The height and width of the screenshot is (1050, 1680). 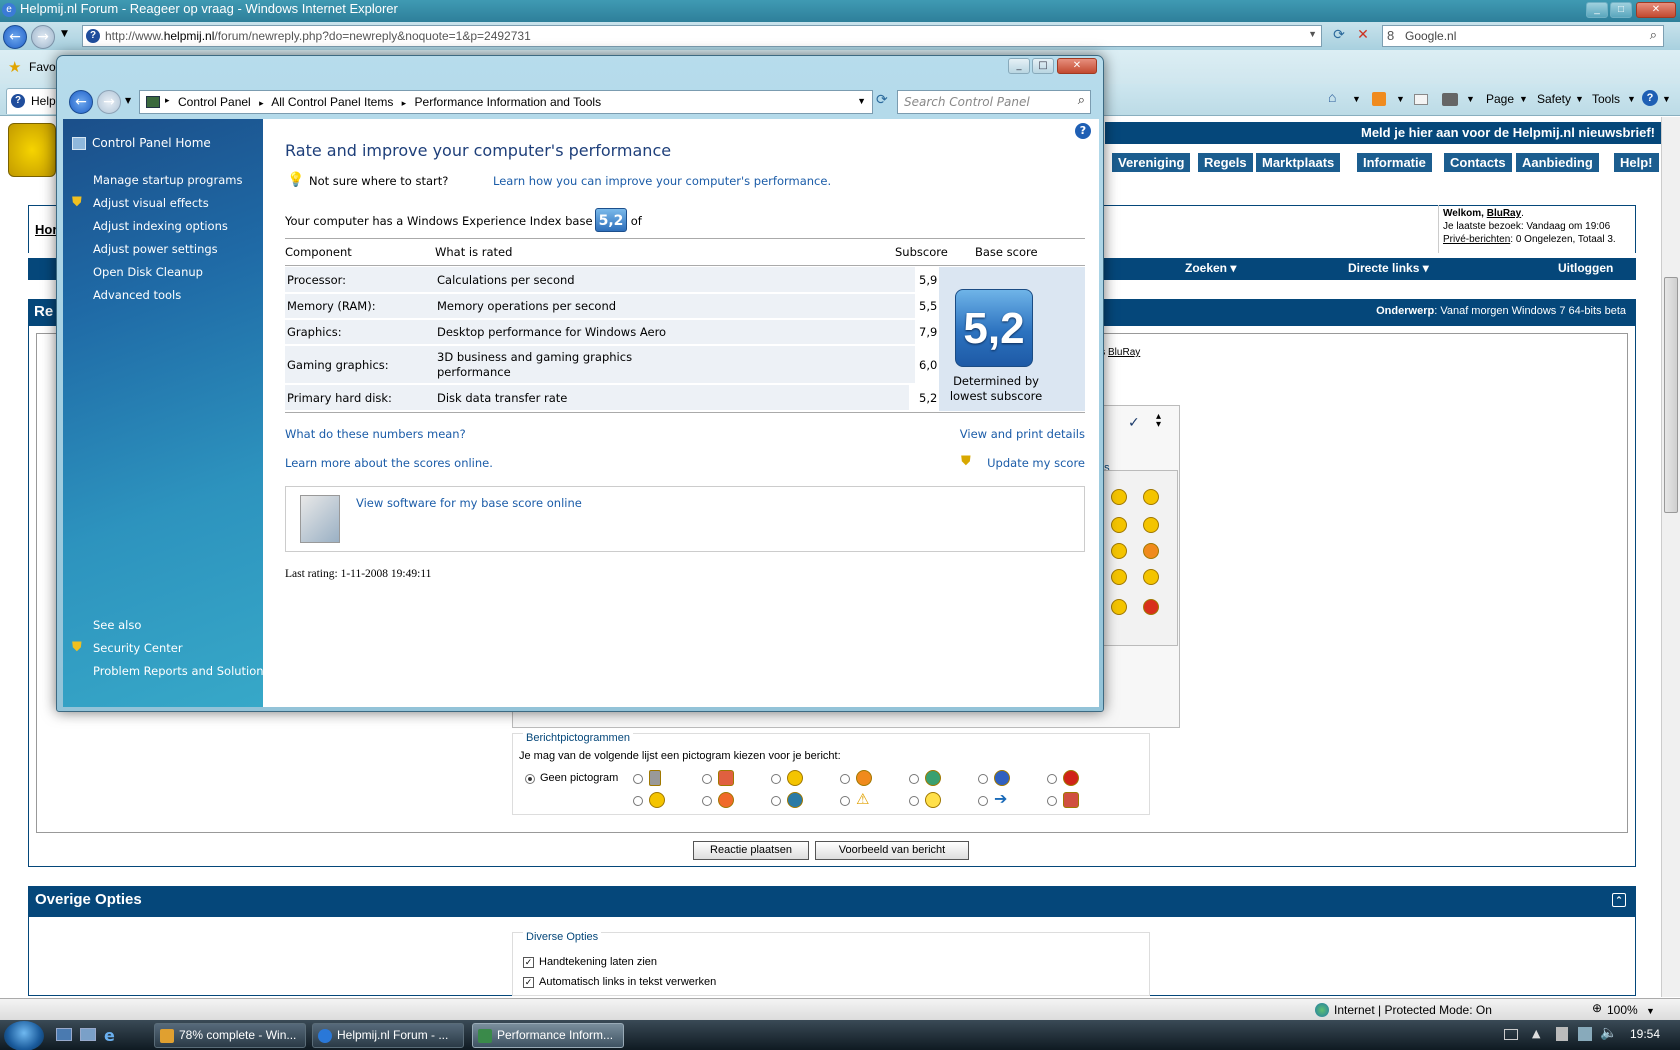 I want to click on cp-minimize-button: _, so click(x=1019, y=66).